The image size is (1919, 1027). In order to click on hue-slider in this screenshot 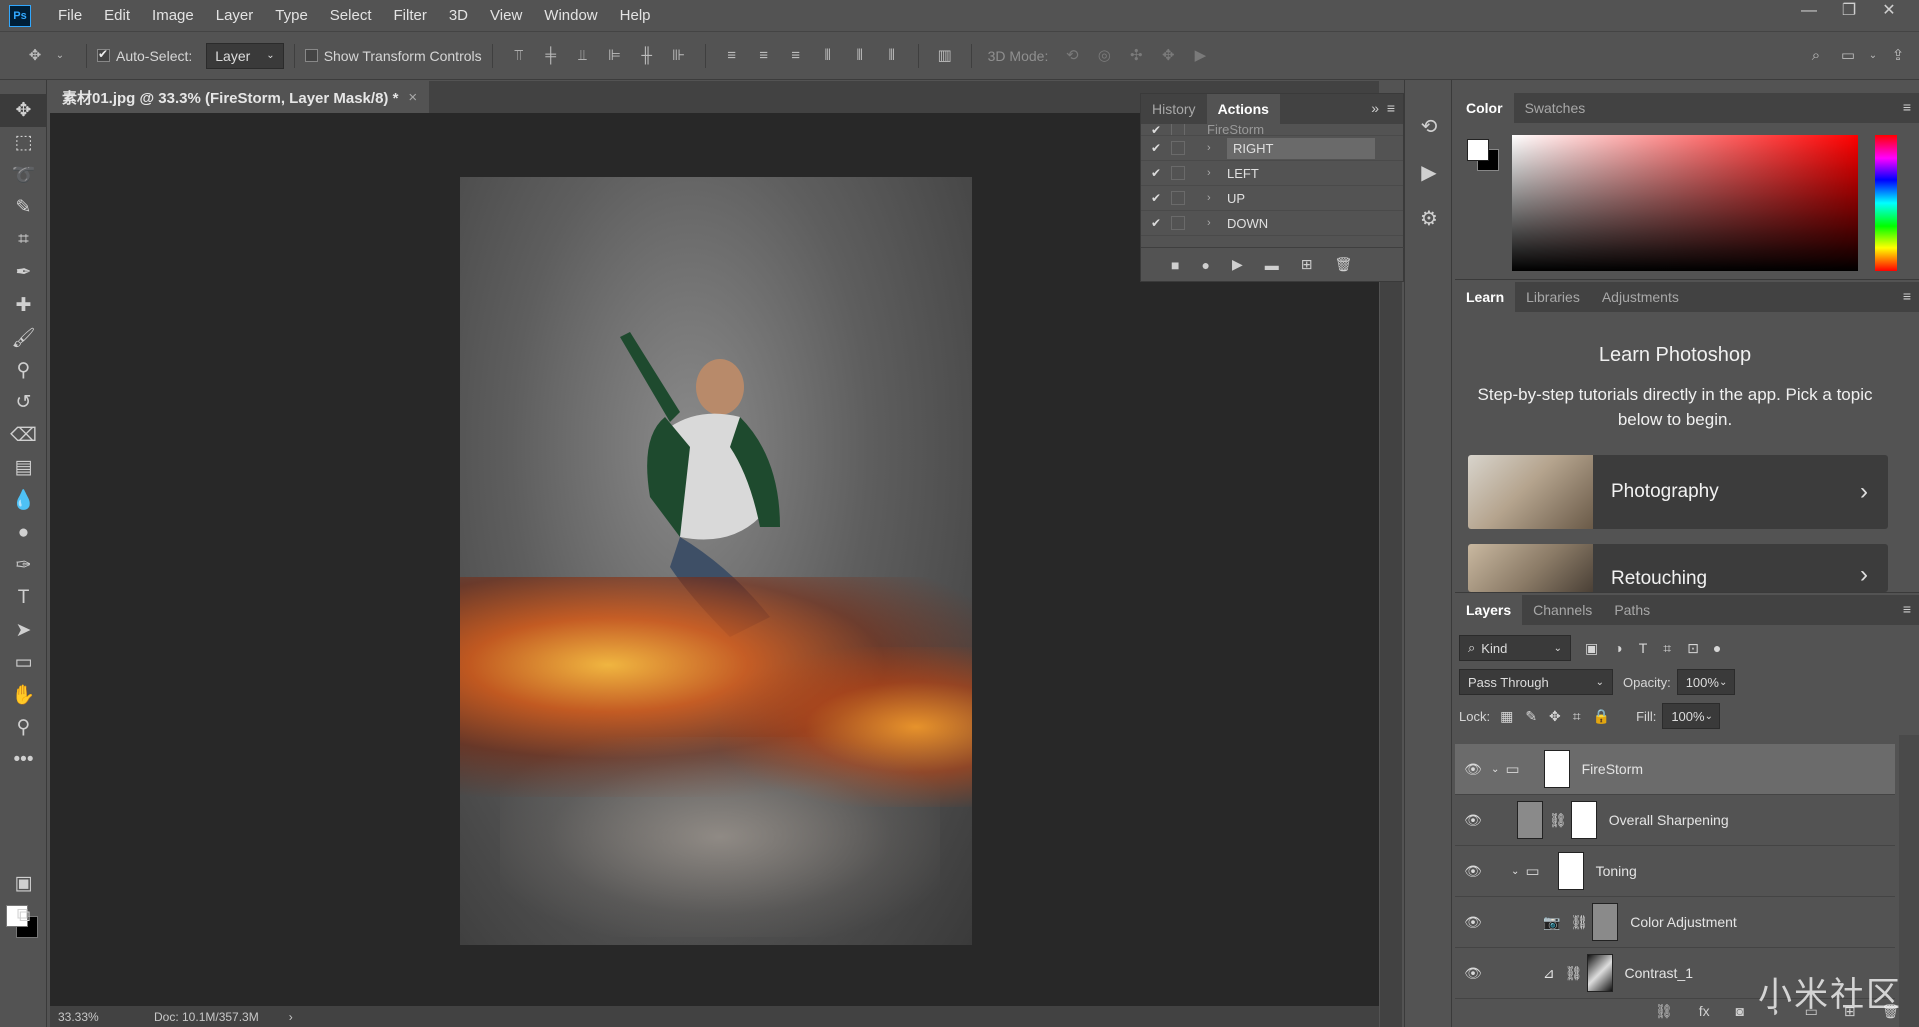, I will do `click(1886, 203)`.